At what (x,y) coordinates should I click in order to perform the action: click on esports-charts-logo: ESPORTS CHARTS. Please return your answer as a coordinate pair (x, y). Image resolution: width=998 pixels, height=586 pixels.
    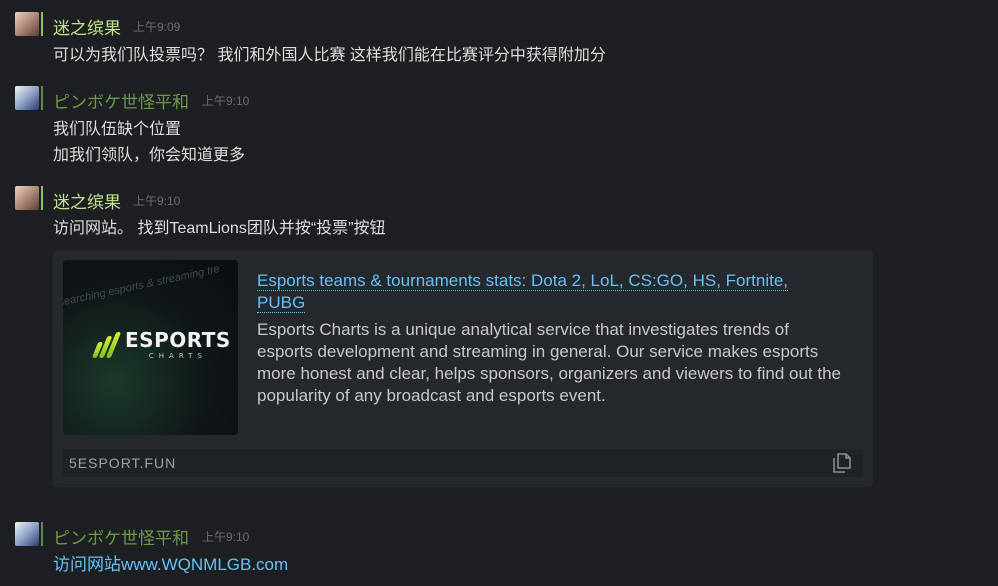
    Looking at the image, I should click on (161, 345).